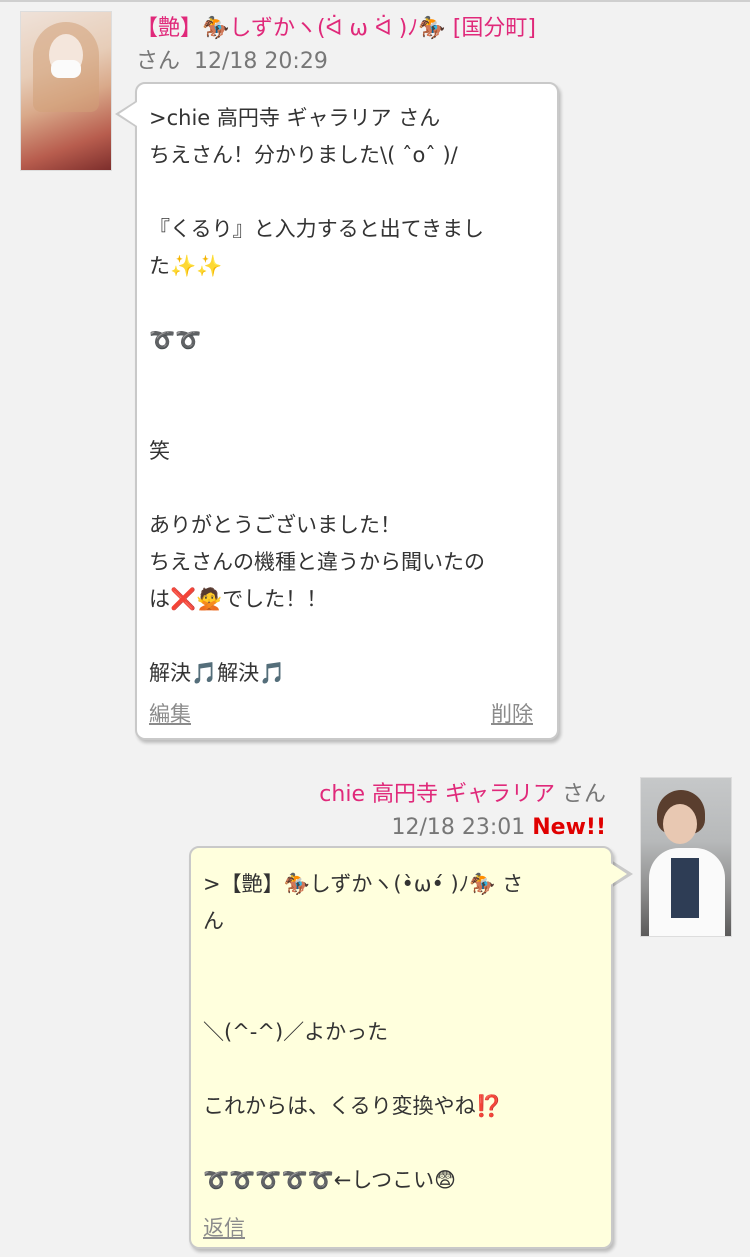 This screenshot has height=1257, width=750. What do you see at coordinates (341, 45) in the screenshot?
I see `post-header: 【艶】🏇しずかヽ(ᐛ ω ᐛ )ﾉ🏇 [国分町] さん 12/18 20:29` at bounding box center [341, 45].